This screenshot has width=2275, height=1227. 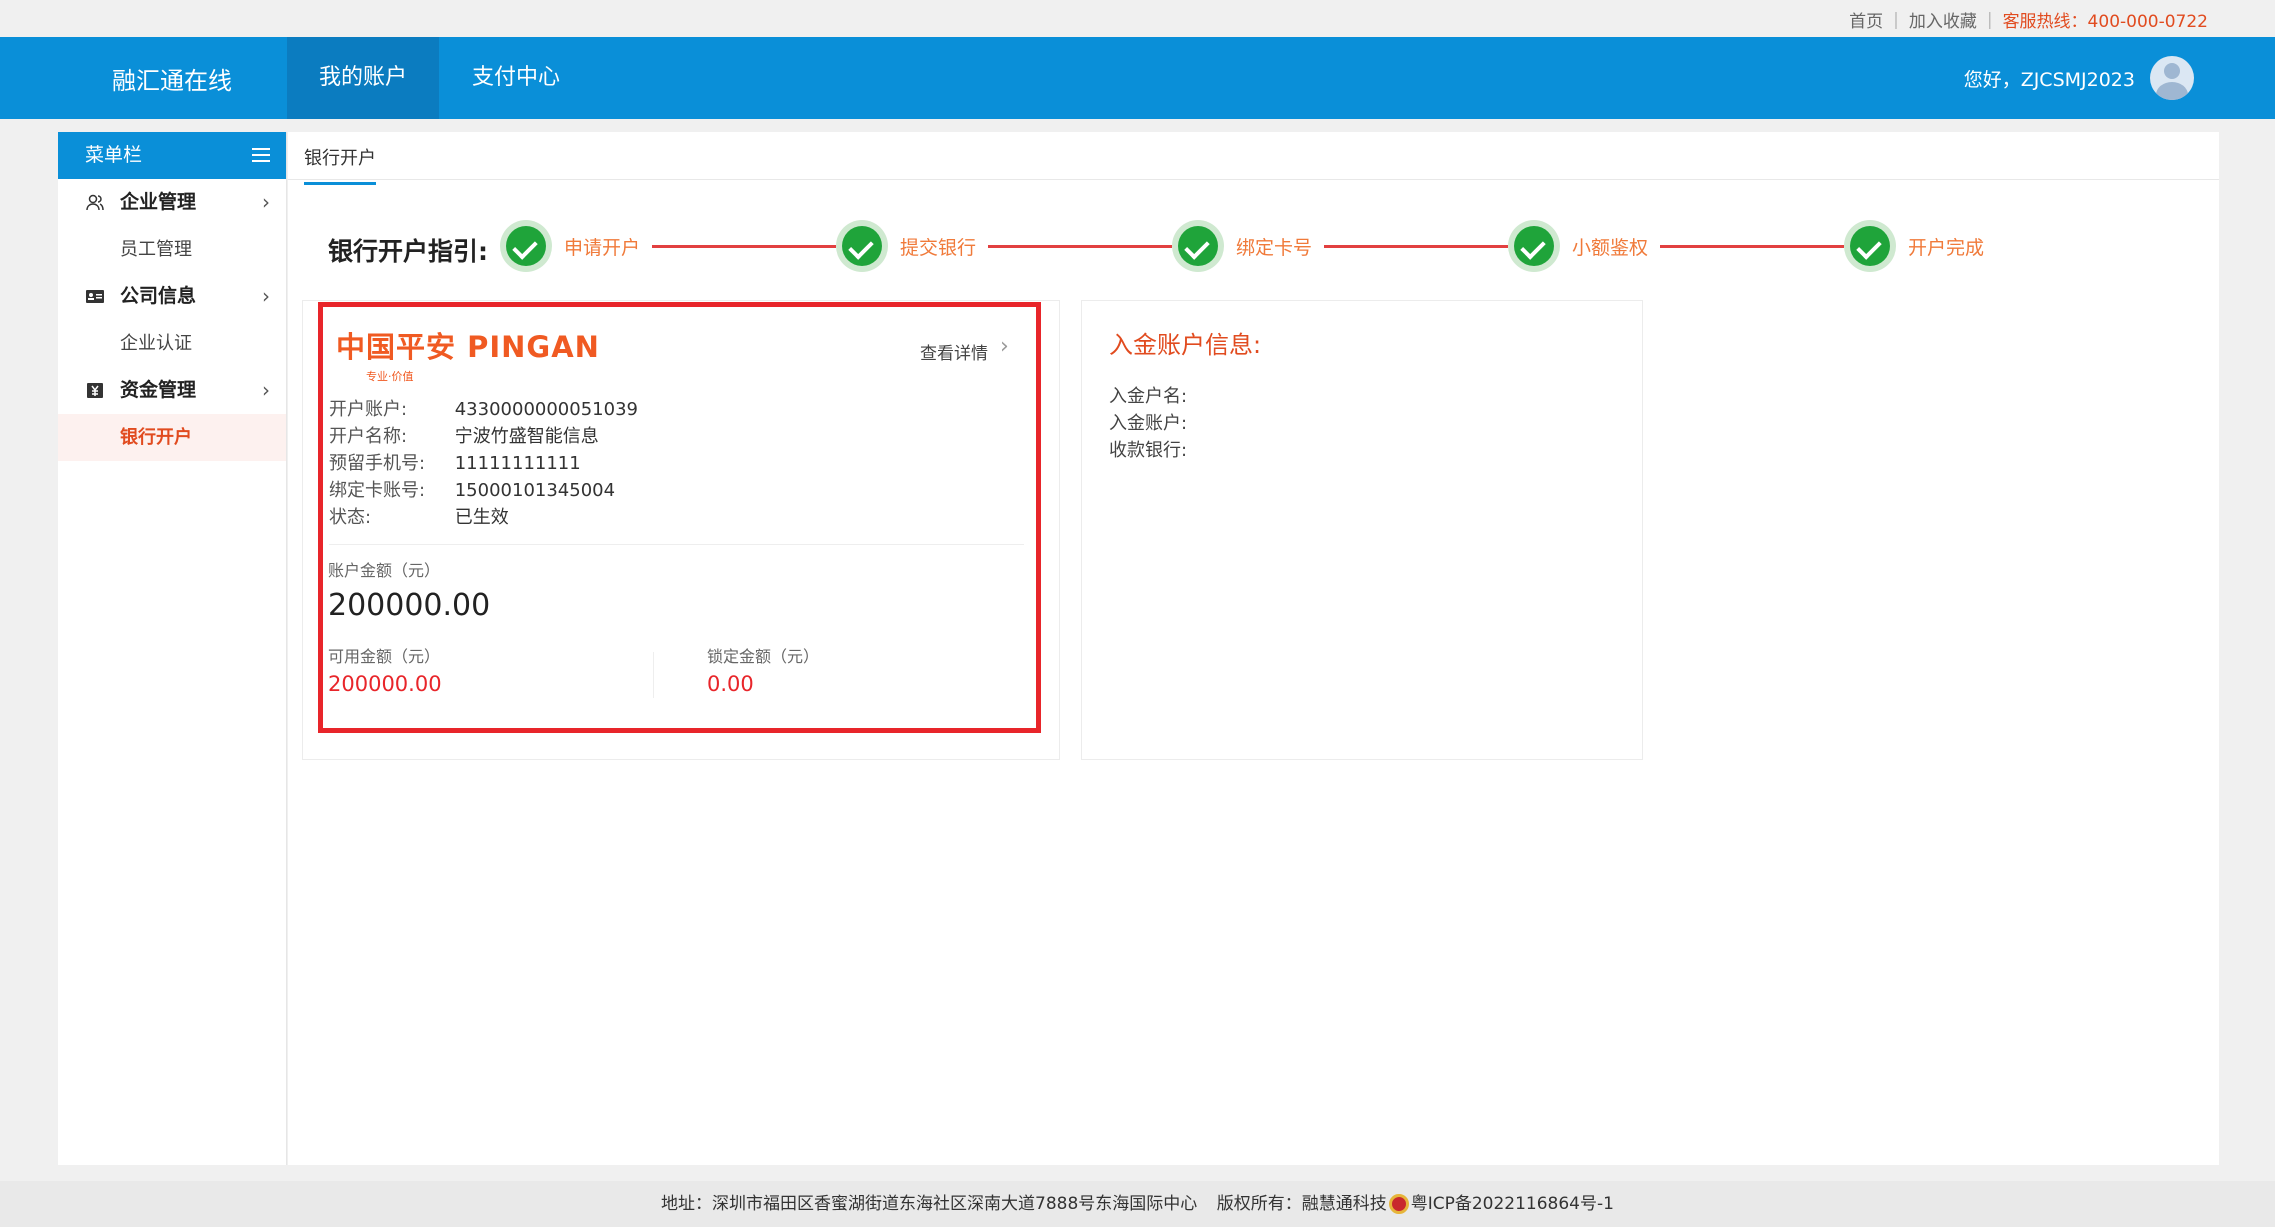 What do you see at coordinates (1301, 1204) in the screenshot?
I see `footer-copyright: 版权所有：融慧通科技` at bounding box center [1301, 1204].